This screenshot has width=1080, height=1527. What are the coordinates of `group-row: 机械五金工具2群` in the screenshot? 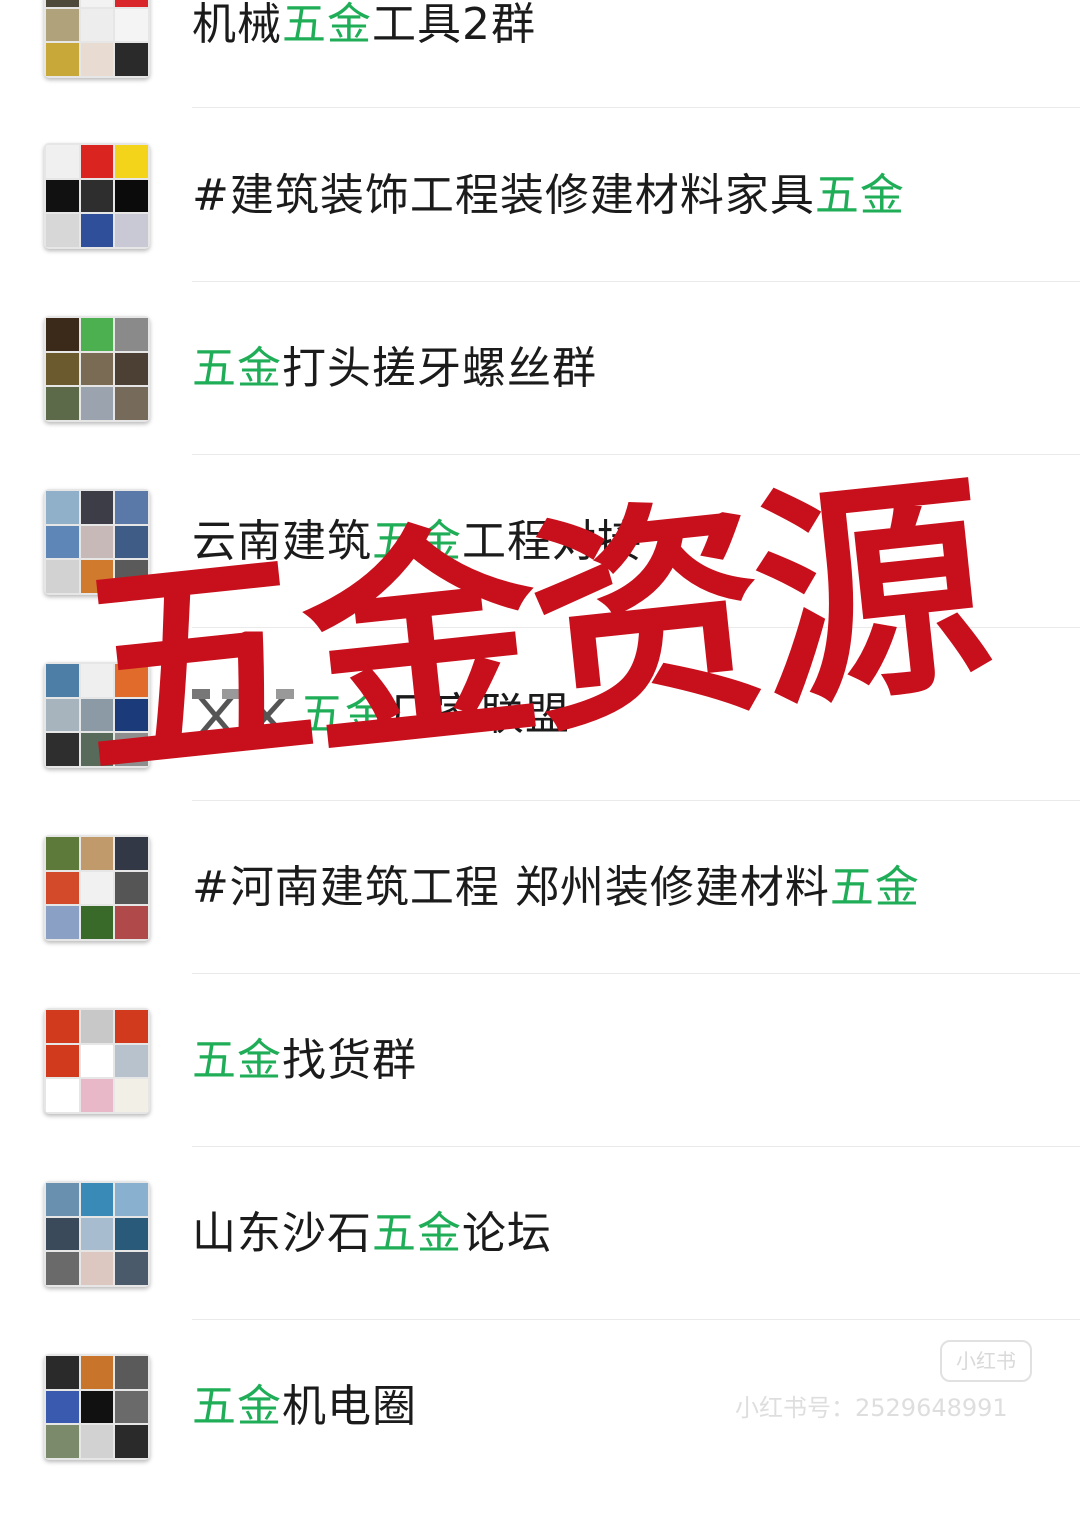 It's located at (540, 72).